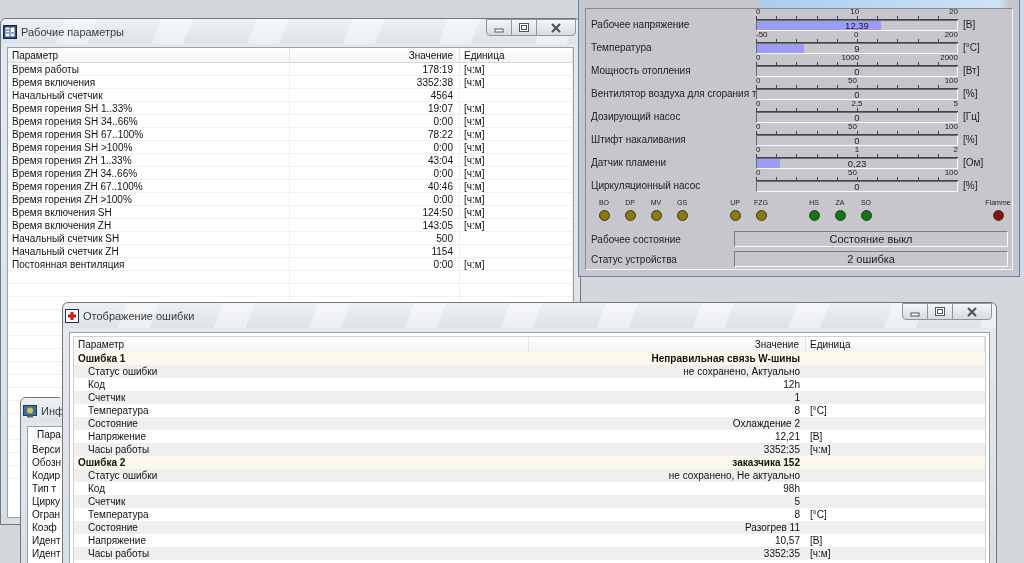 This screenshot has height=563, width=1024. What do you see at coordinates (149, 225) in the screenshot?
I see `table-cell: Время включения ZH` at bounding box center [149, 225].